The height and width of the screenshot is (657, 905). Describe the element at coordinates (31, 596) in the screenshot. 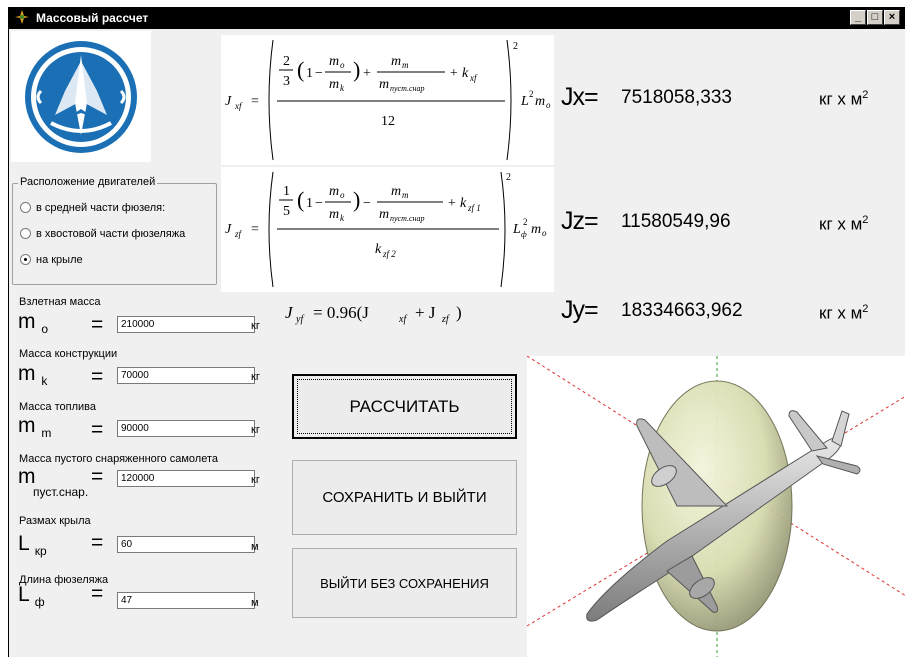

I see `fuselage-length-symbol: L ф` at that location.